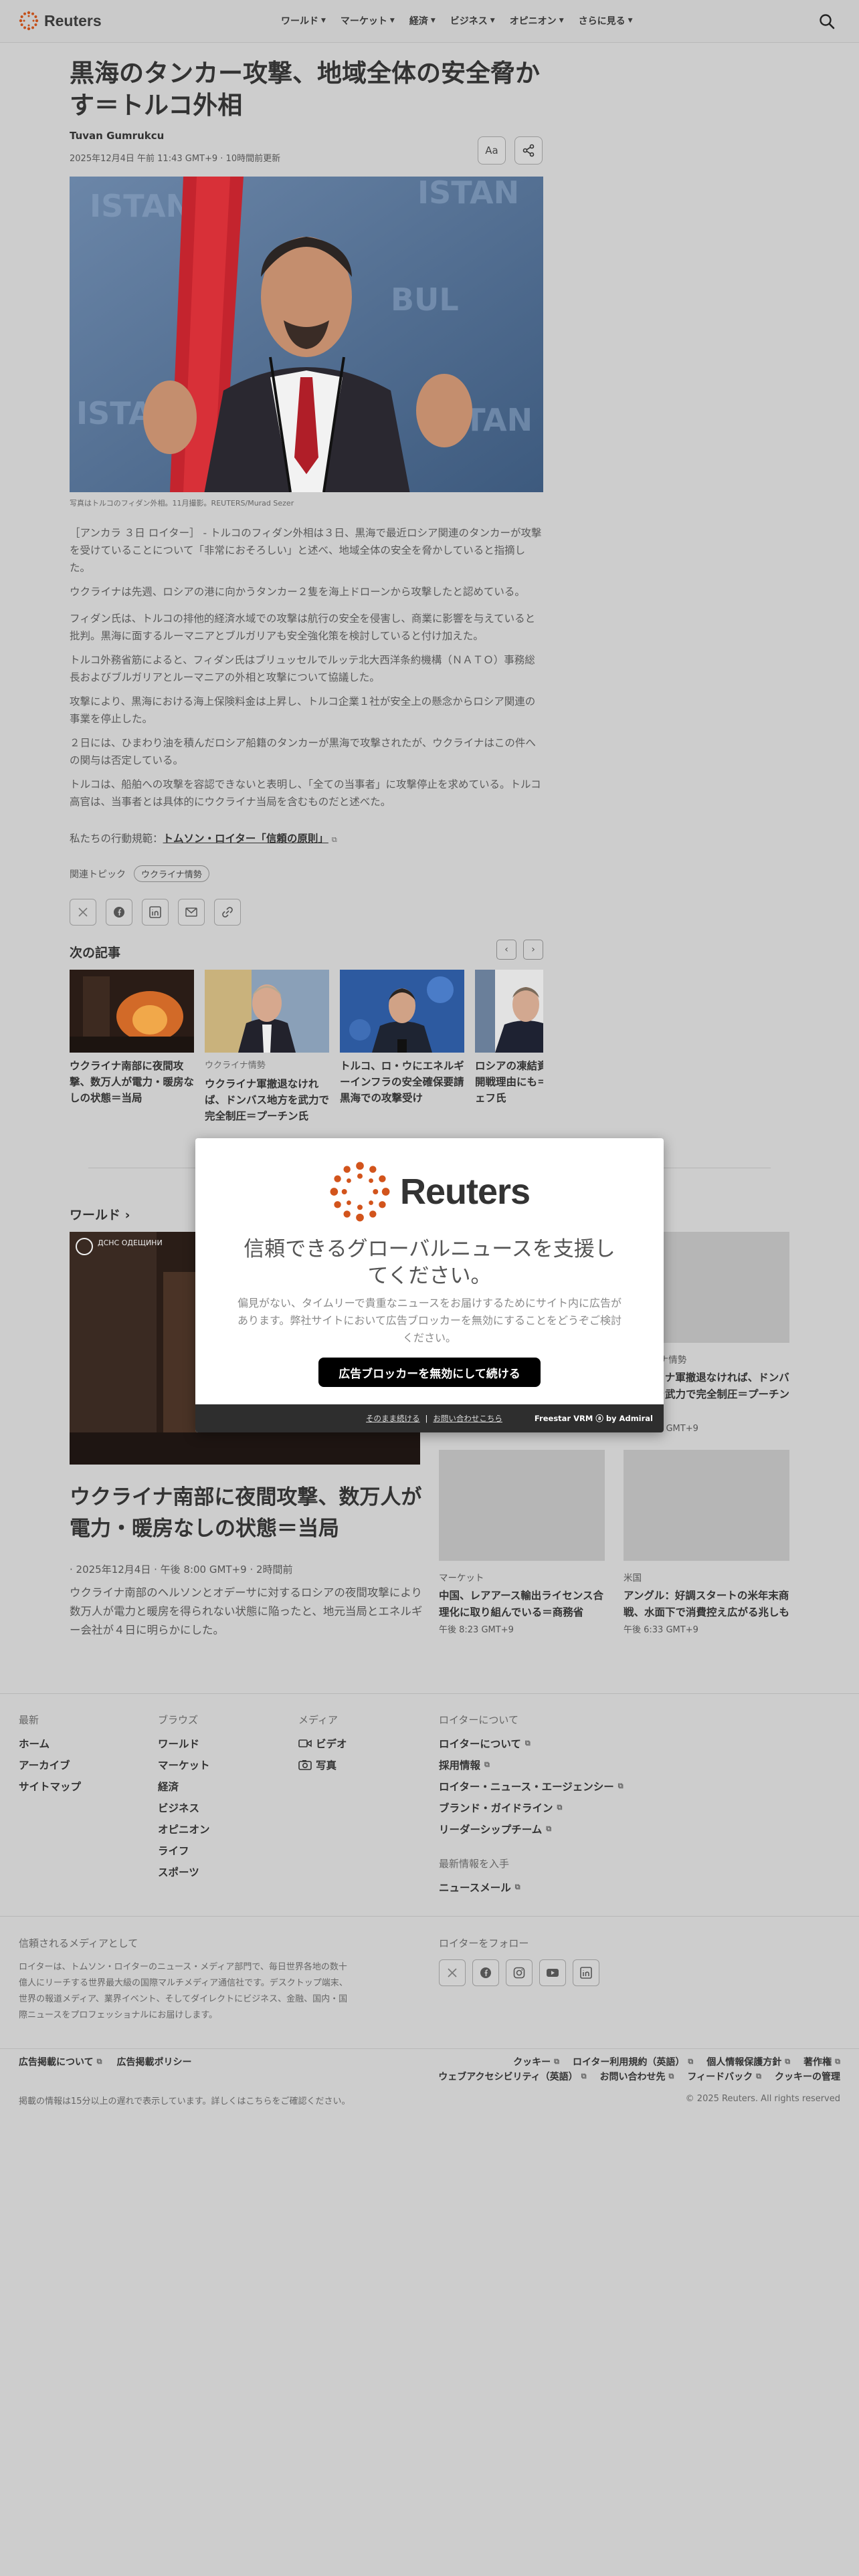  I want to click on reuters-logo-icon, so click(29, 21).